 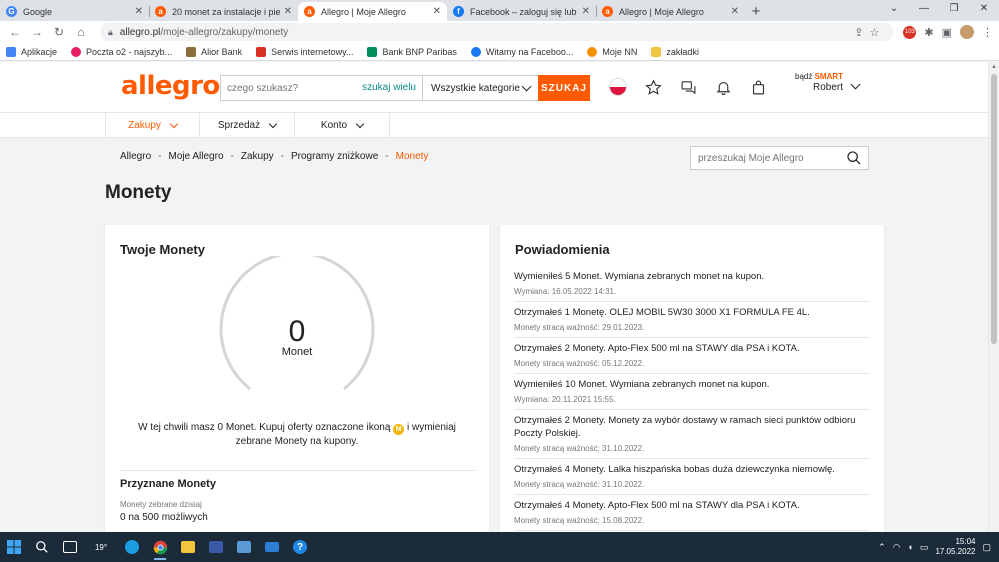 I want to click on browser-tab-moje-allegro-active: a Allegro | Moje Allegro ✕, so click(x=372, y=11).